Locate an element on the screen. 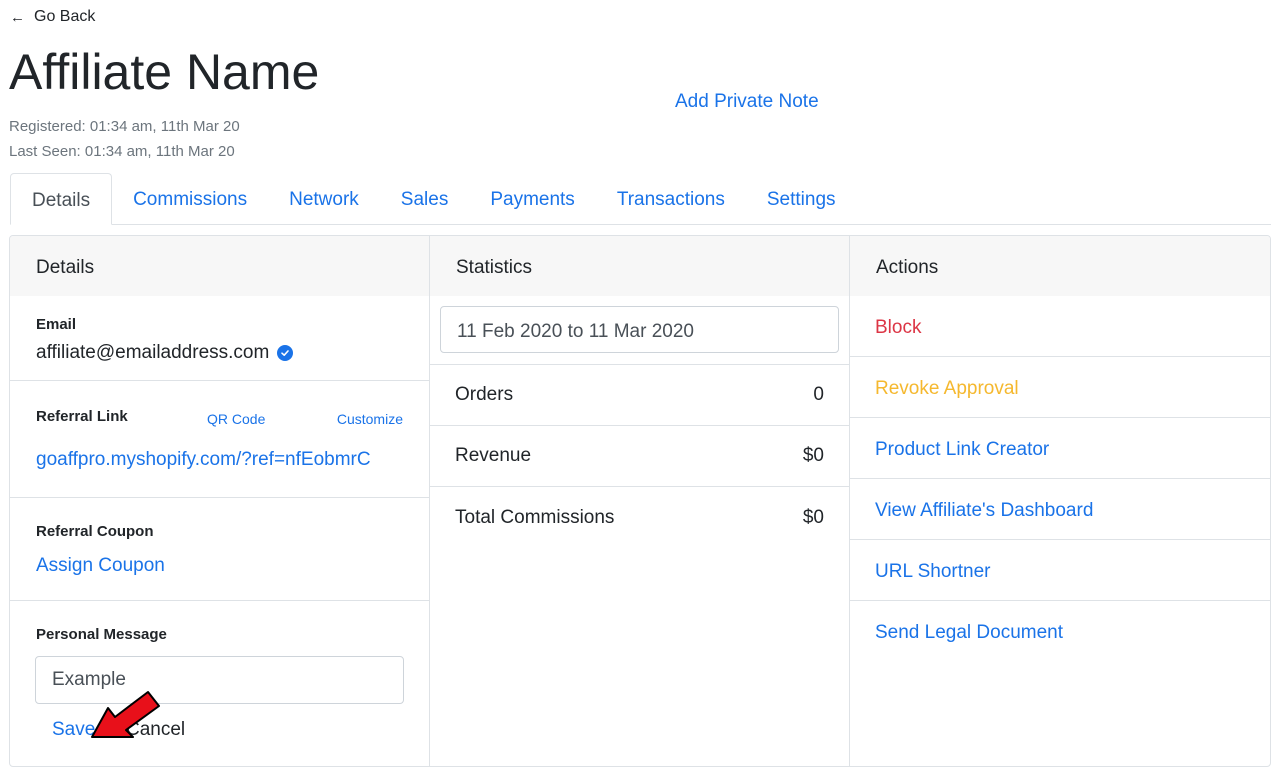 This screenshot has width=1280, height=773. email-label: Email is located at coordinates (56, 324).